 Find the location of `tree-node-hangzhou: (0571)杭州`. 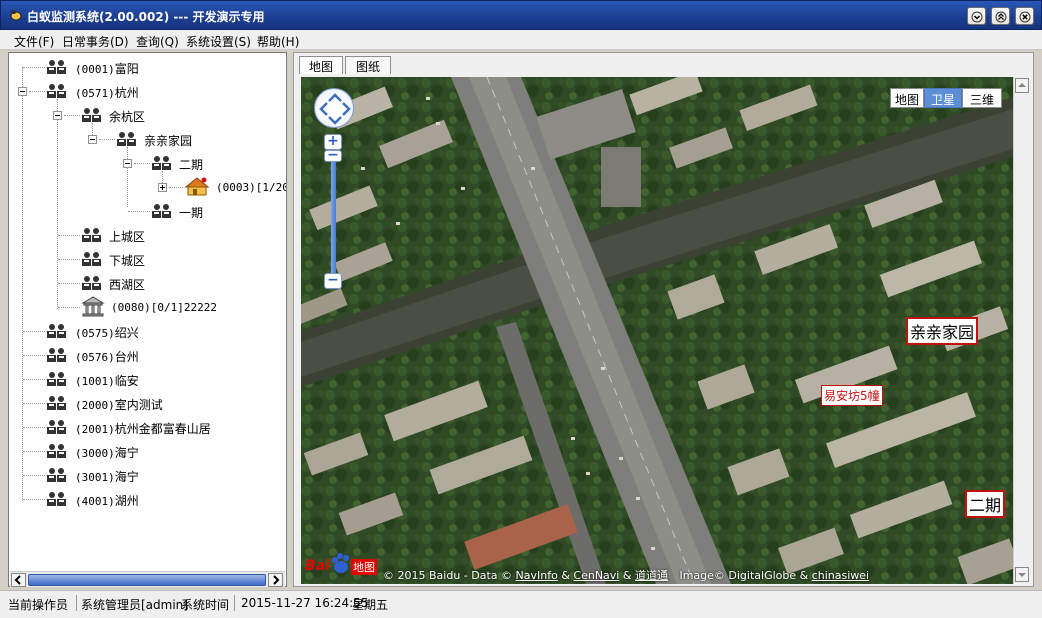

tree-node-hangzhou: (0571)杭州 is located at coordinates (147, 91).